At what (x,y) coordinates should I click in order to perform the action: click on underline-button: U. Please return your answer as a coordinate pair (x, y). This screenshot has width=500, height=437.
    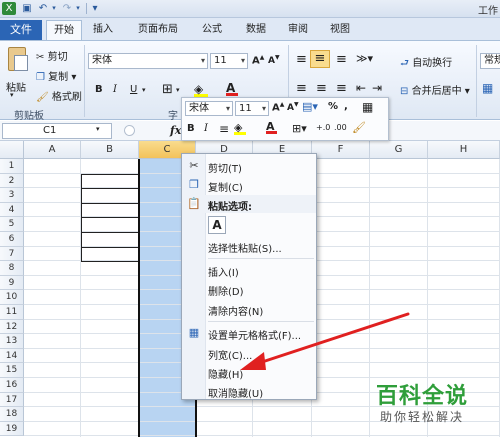
    Looking at the image, I should click on (133, 89).